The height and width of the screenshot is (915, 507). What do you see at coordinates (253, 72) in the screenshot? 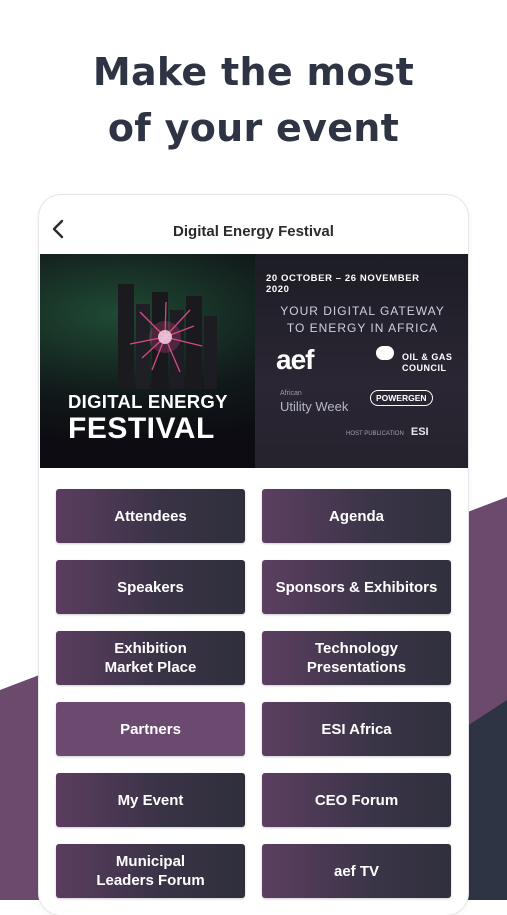
I see `headline-line-1: Make the most` at bounding box center [253, 72].